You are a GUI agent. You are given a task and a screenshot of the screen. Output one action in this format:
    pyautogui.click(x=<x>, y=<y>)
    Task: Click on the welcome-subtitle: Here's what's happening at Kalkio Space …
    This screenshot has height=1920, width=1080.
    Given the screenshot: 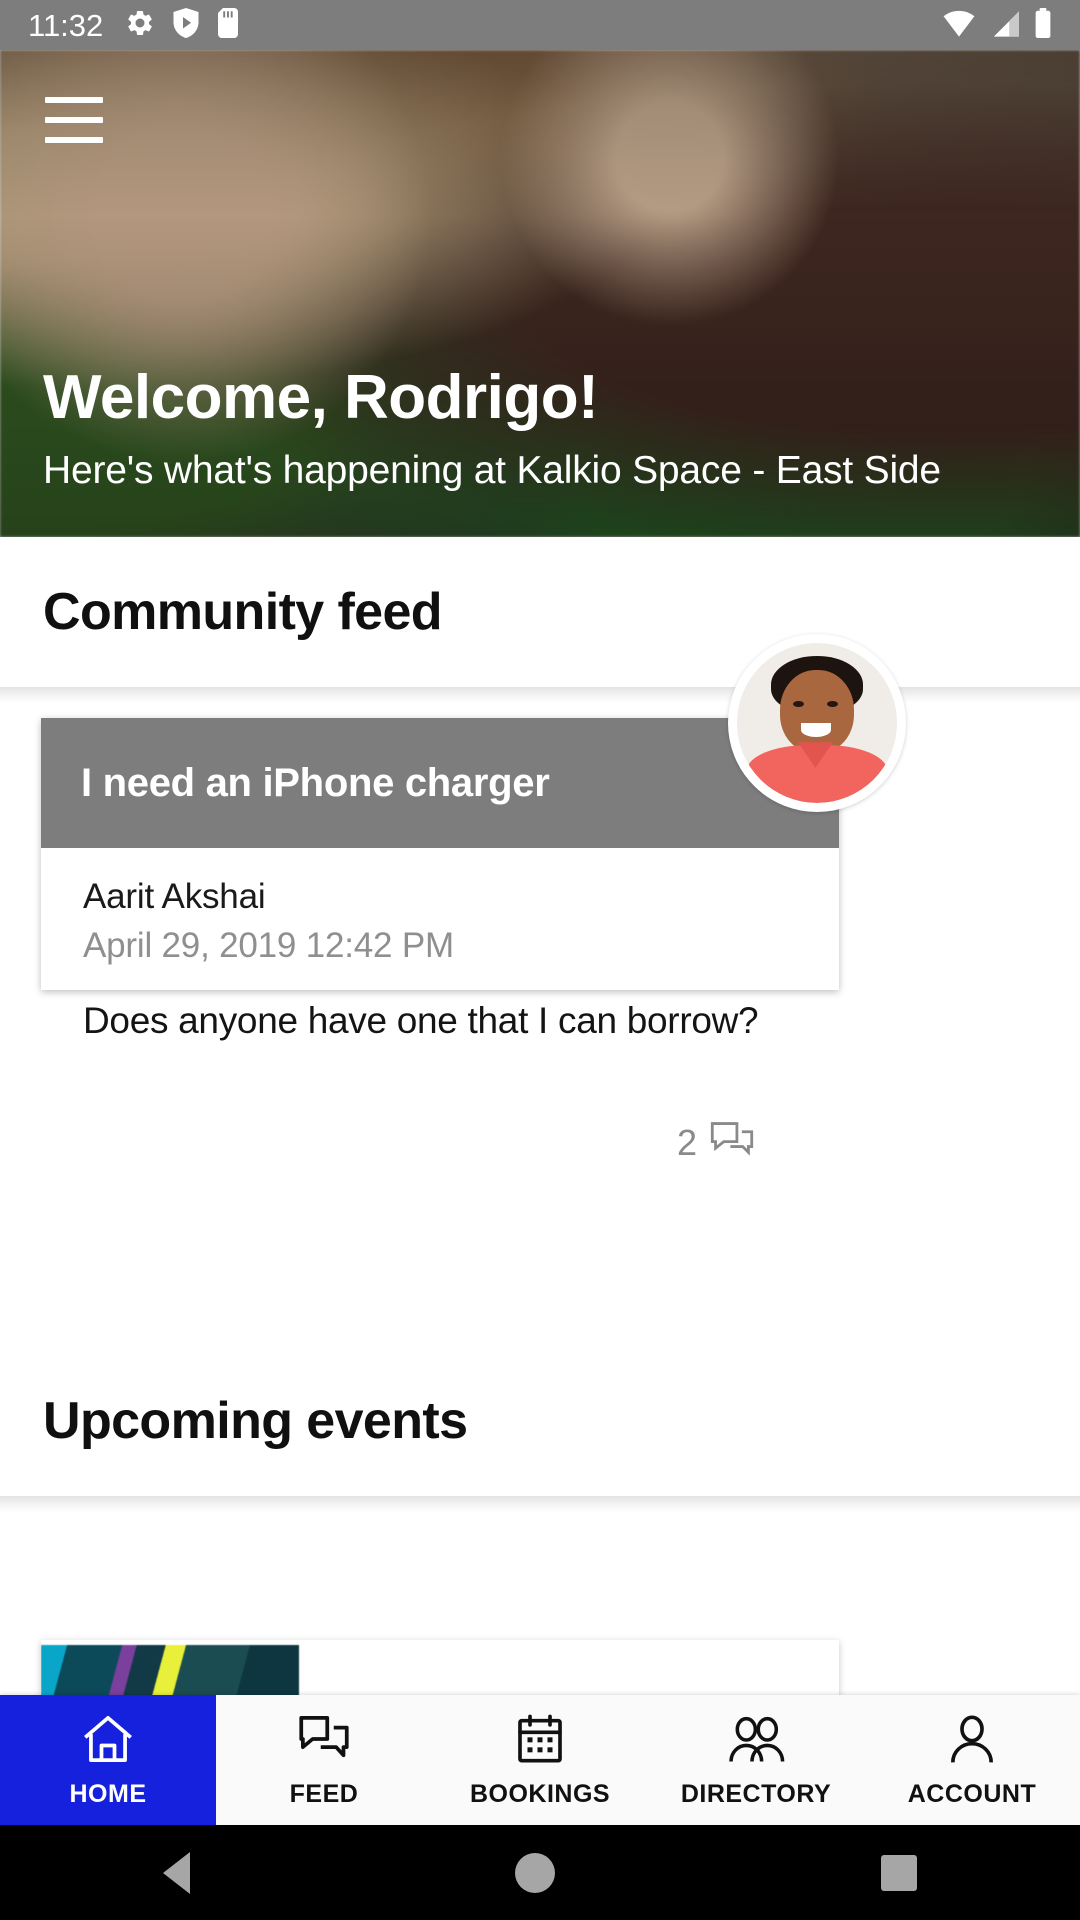 What is the action you would take?
    pyautogui.click(x=492, y=471)
    